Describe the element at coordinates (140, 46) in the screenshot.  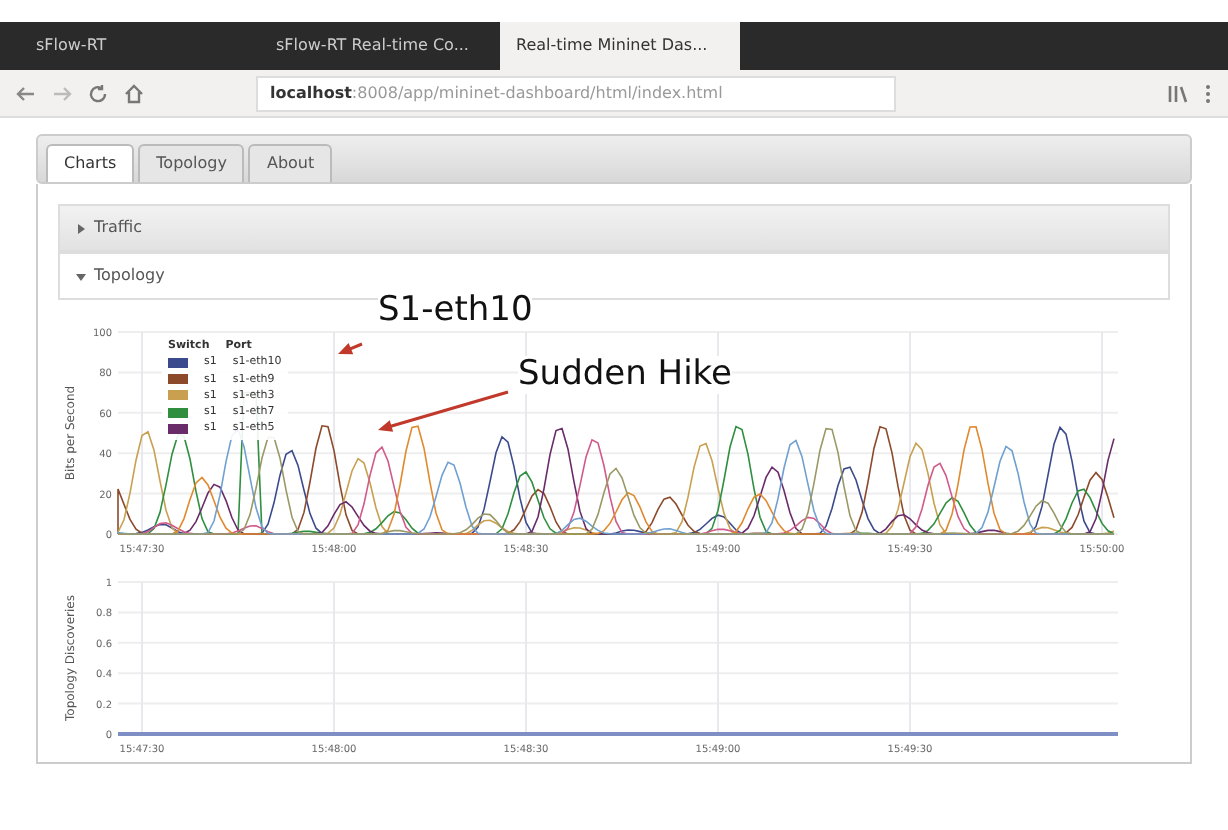
I see `browser-tab: sFlow-RT` at that location.